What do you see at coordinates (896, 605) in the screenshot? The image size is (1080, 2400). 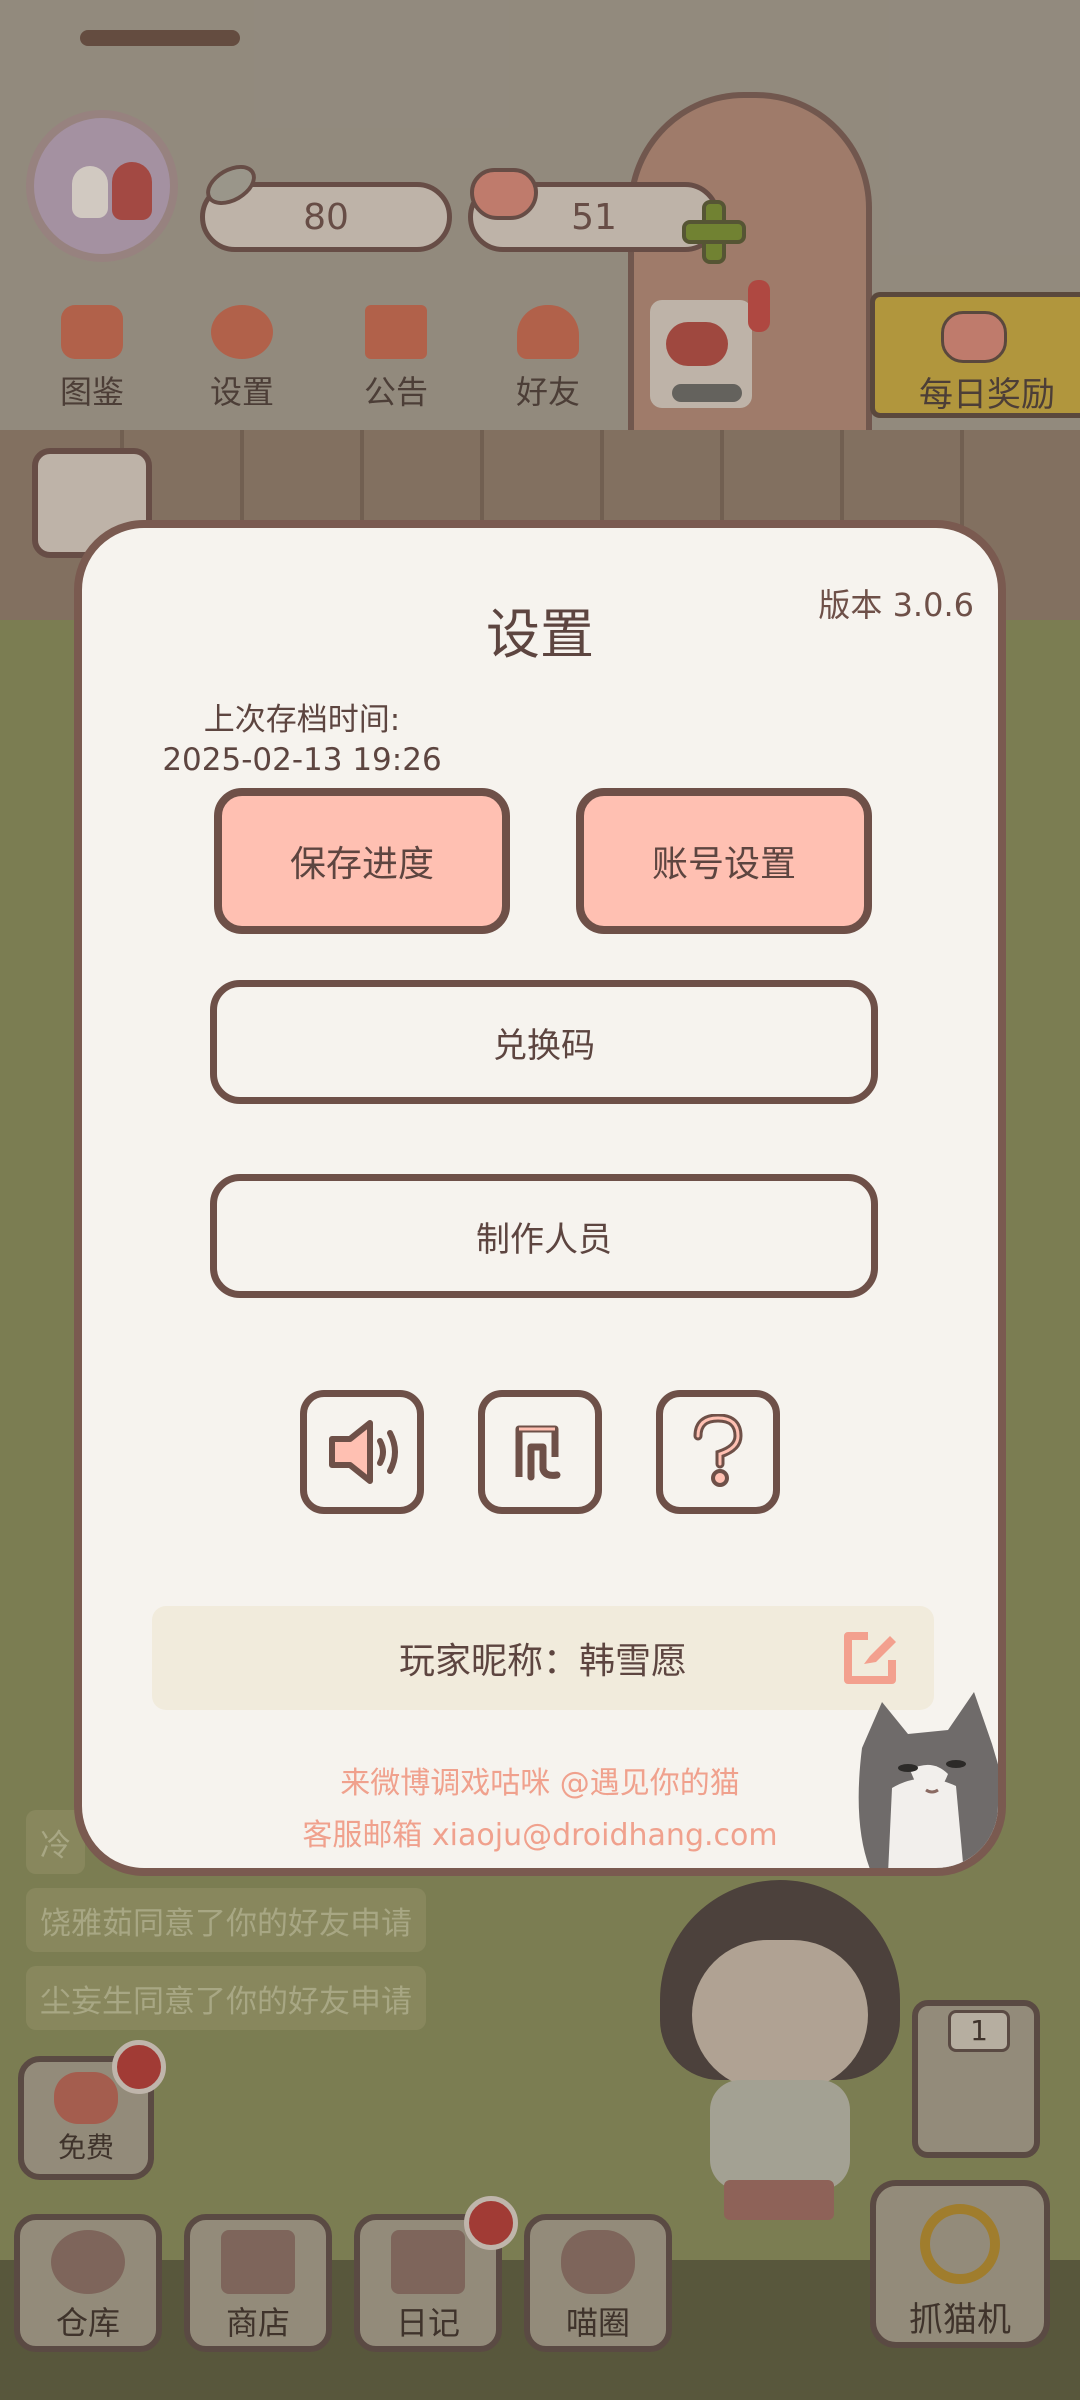 I see `version-label: 版本 3.0.6` at bounding box center [896, 605].